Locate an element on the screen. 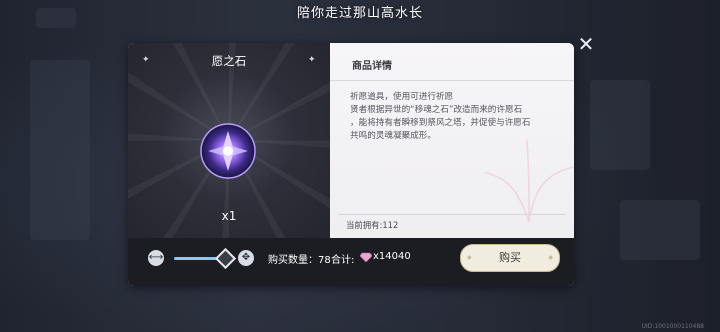  quantity-slider-handle is located at coordinates (226, 258).